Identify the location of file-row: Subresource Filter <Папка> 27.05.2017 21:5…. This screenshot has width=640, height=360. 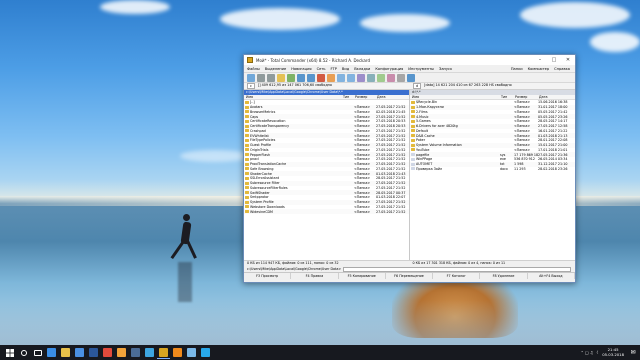
(326, 183).